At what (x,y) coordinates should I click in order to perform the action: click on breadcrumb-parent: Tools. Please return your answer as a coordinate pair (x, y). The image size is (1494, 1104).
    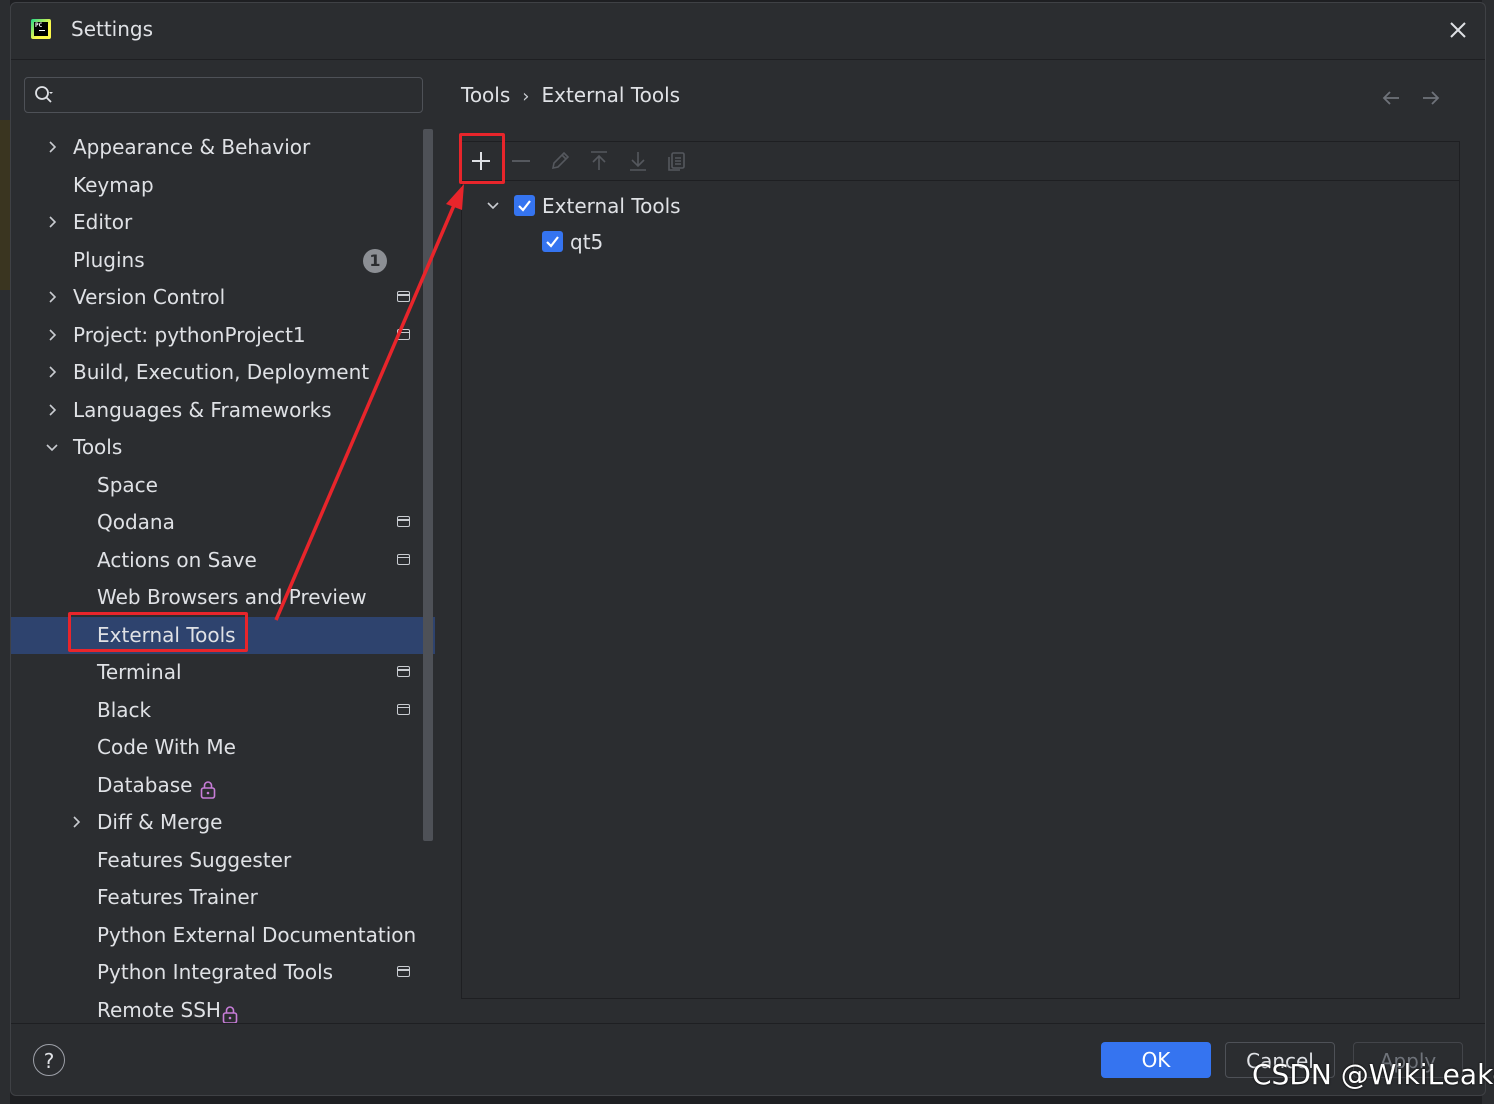
    Looking at the image, I should click on (485, 95).